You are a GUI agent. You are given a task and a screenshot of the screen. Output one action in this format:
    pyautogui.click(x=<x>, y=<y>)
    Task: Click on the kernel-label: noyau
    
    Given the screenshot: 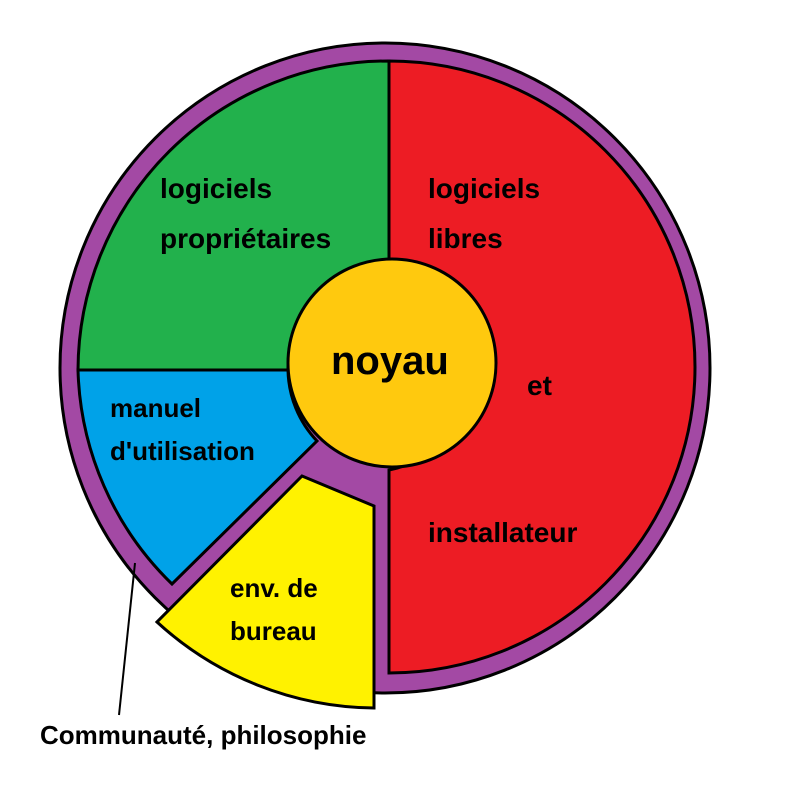 What is the action you would take?
    pyautogui.click(x=390, y=361)
    